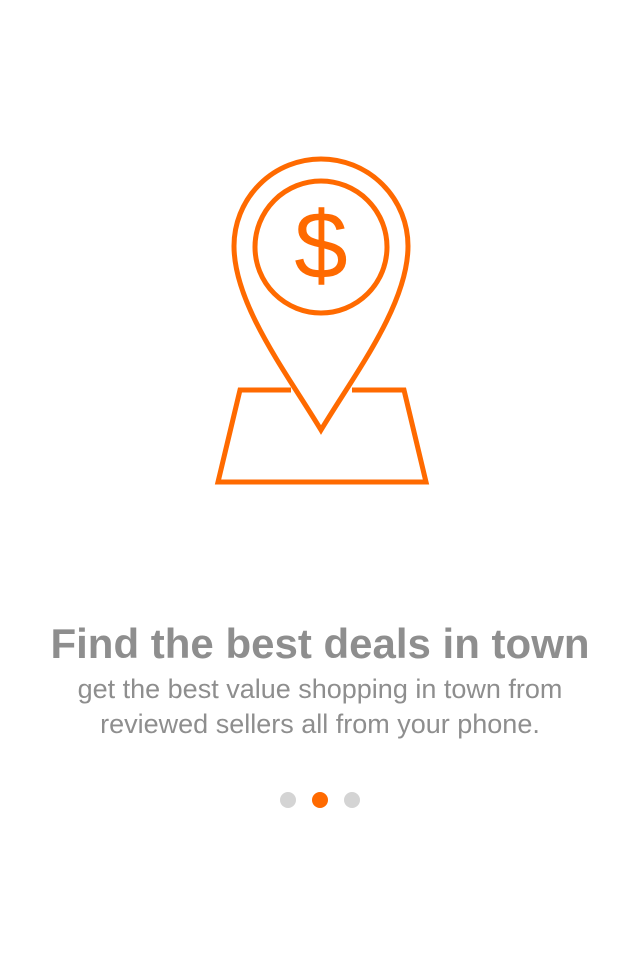 This screenshot has width=640, height=960. What do you see at coordinates (320, 322) in the screenshot?
I see `map-pin-dollar-icon: $` at bounding box center [320, 322].